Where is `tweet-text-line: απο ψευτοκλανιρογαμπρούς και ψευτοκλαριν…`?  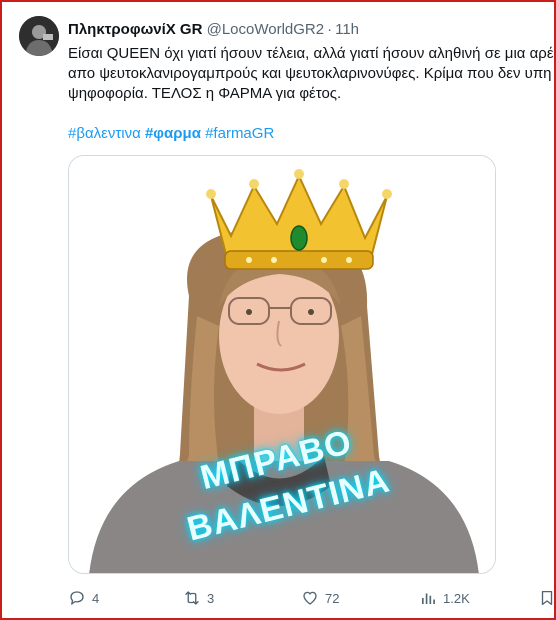
tweet-text-line: απο ψευτοκλανιρογαμπρούς και ψευτοκλαριν… is located at coordinates (310, 73).